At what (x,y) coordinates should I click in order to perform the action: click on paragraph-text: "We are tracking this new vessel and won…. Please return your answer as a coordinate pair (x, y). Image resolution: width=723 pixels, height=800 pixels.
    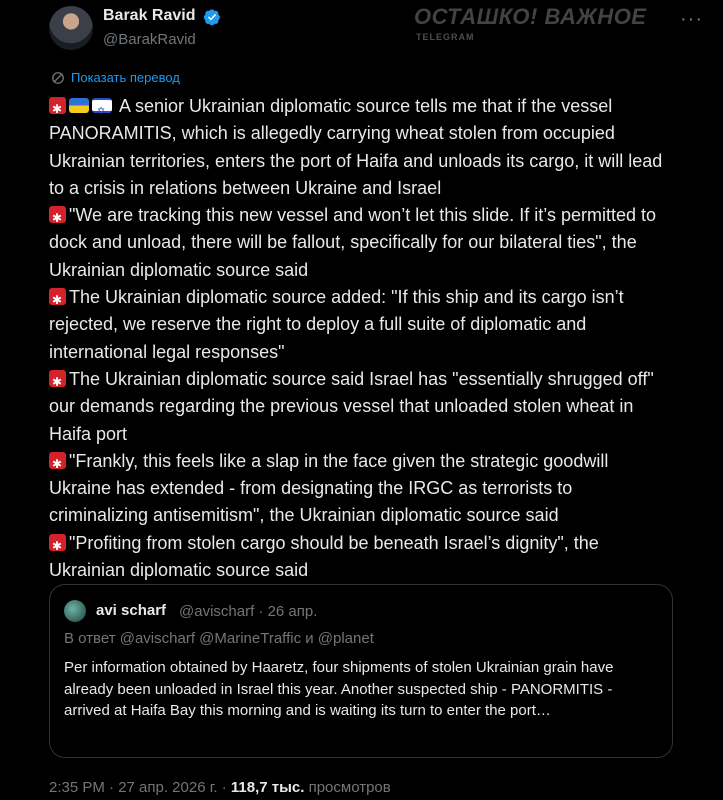
    Looking at the image, I should click on (352, 242).